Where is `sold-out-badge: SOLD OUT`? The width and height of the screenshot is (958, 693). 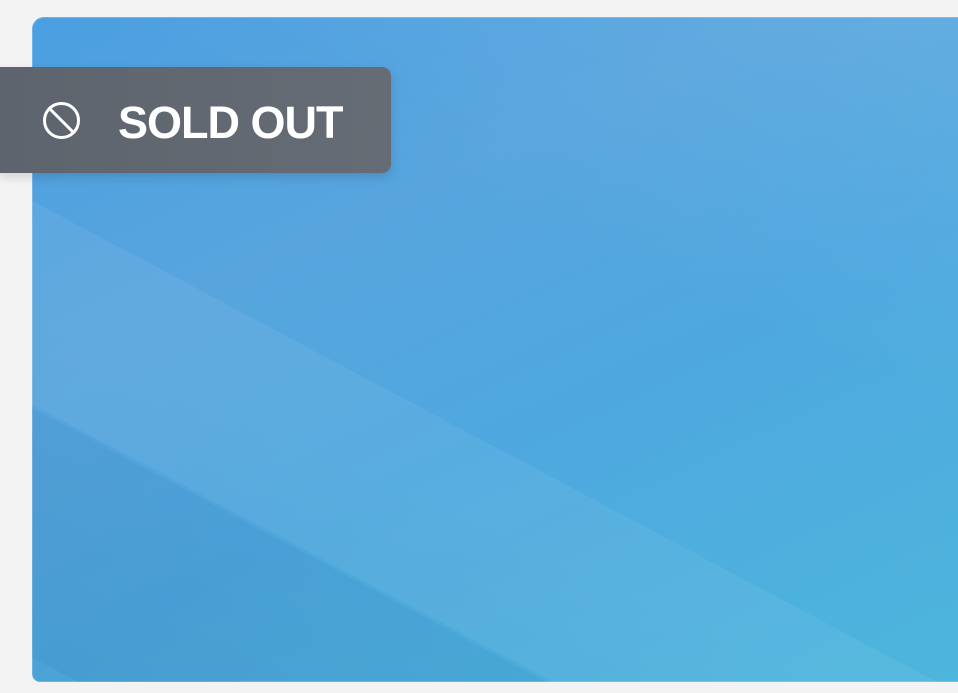
sold-out-badge: SOLD OUT is located at coordinates (195, 120).